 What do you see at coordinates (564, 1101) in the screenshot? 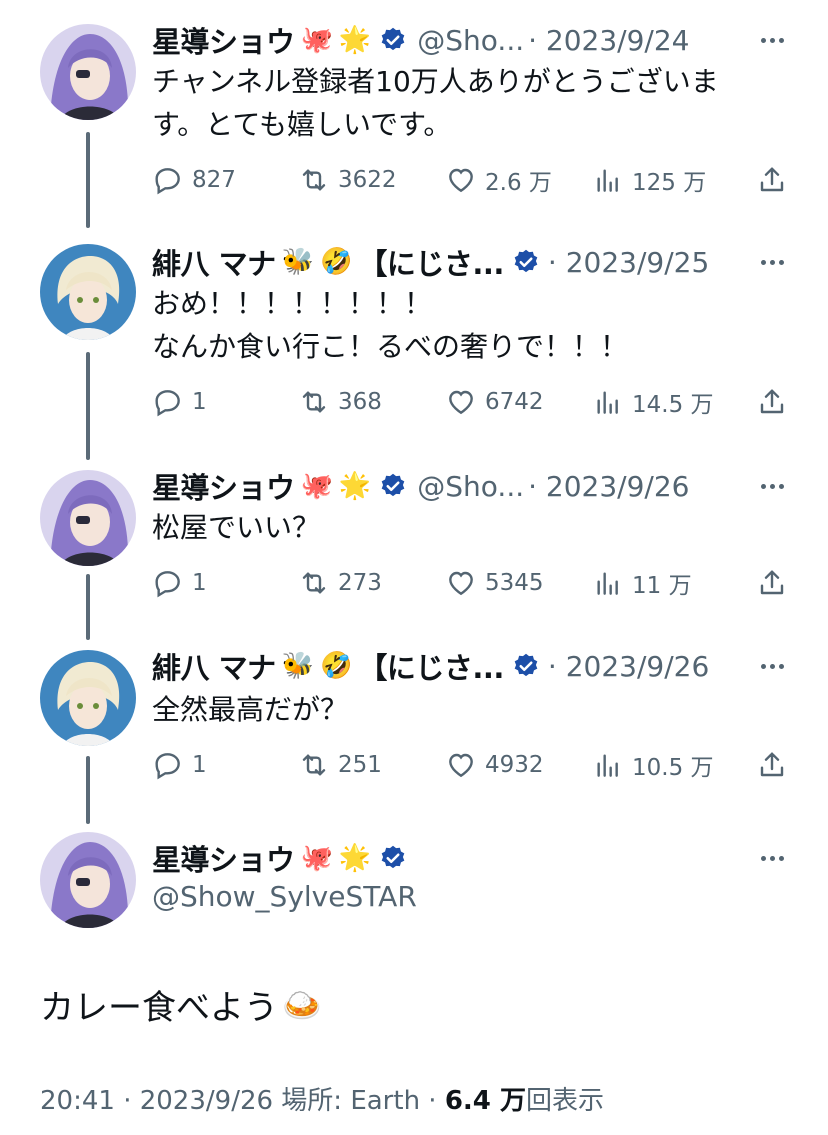
I see `views-label: 回表示` at bounding box center [564, 1101].